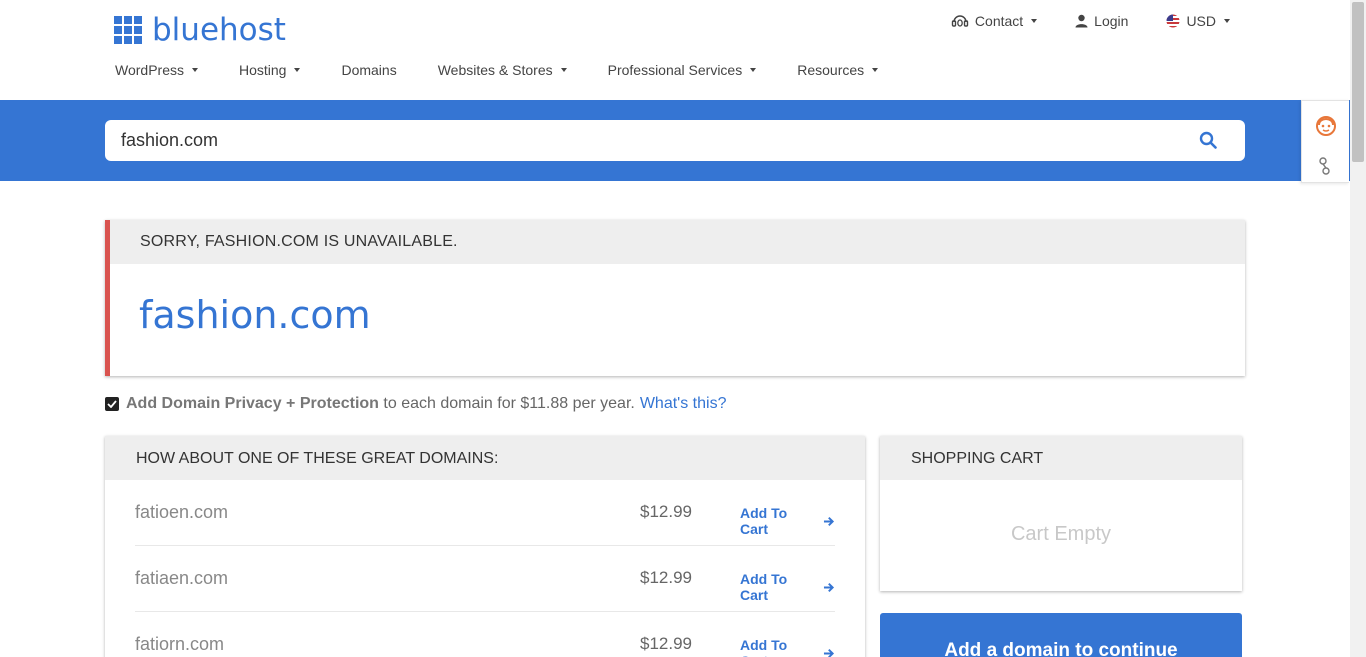  What do you see at coordinates (255, 315) in the screenshot?
I see `searched-domain: fashion.com` at bounding box center [255, 315].